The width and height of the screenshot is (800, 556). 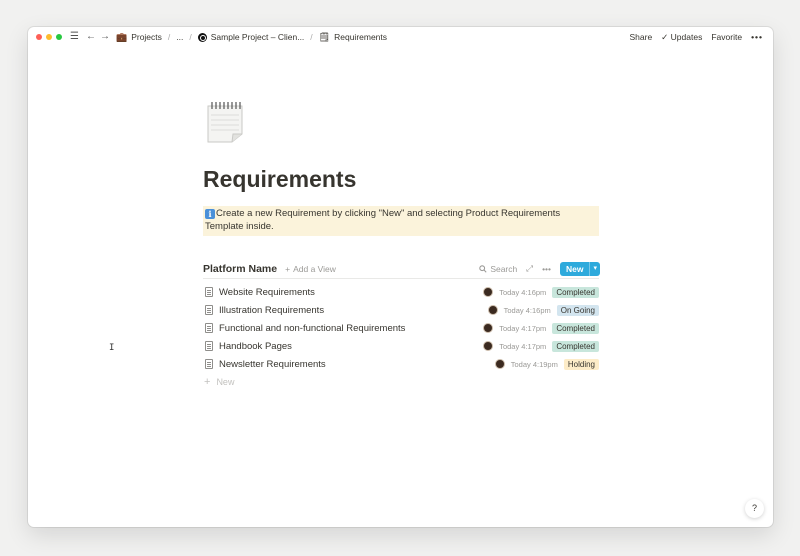 What do you see at coordinates (91, 37) in the screenshot?
I see `back-arrow-icon: ←` at bounding box center [91, 37].